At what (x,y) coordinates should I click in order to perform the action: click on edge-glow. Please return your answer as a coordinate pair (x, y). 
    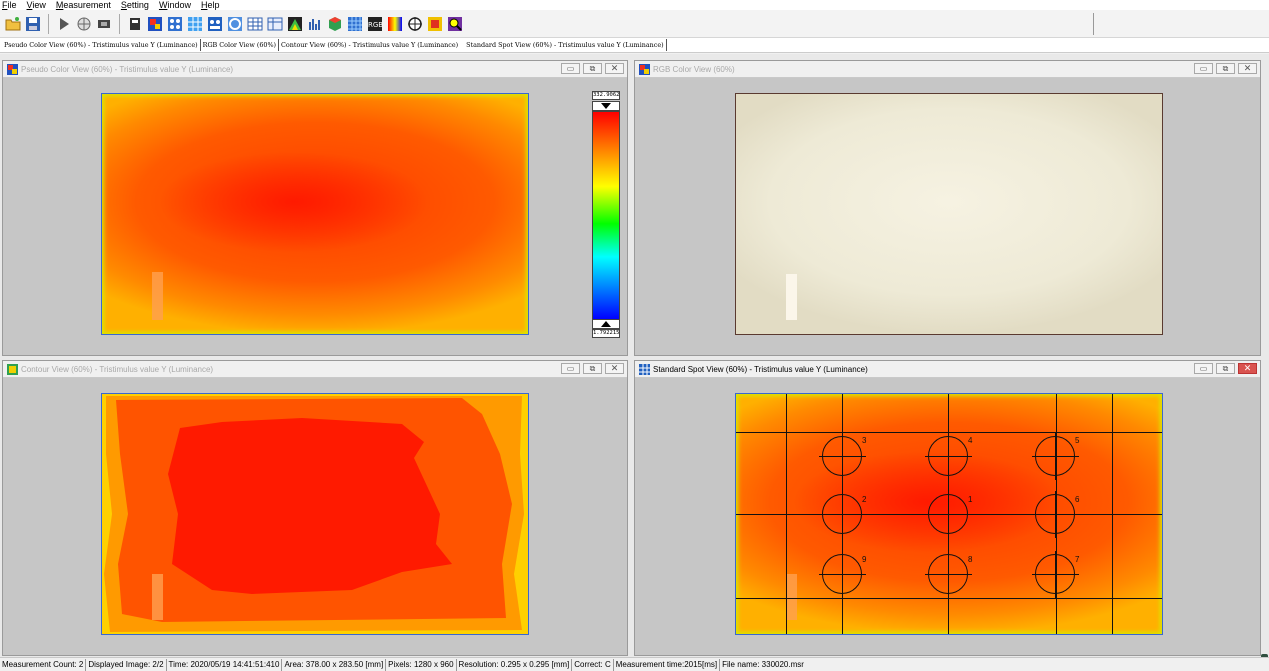
    Looking at the image, I should click on (315, 214).